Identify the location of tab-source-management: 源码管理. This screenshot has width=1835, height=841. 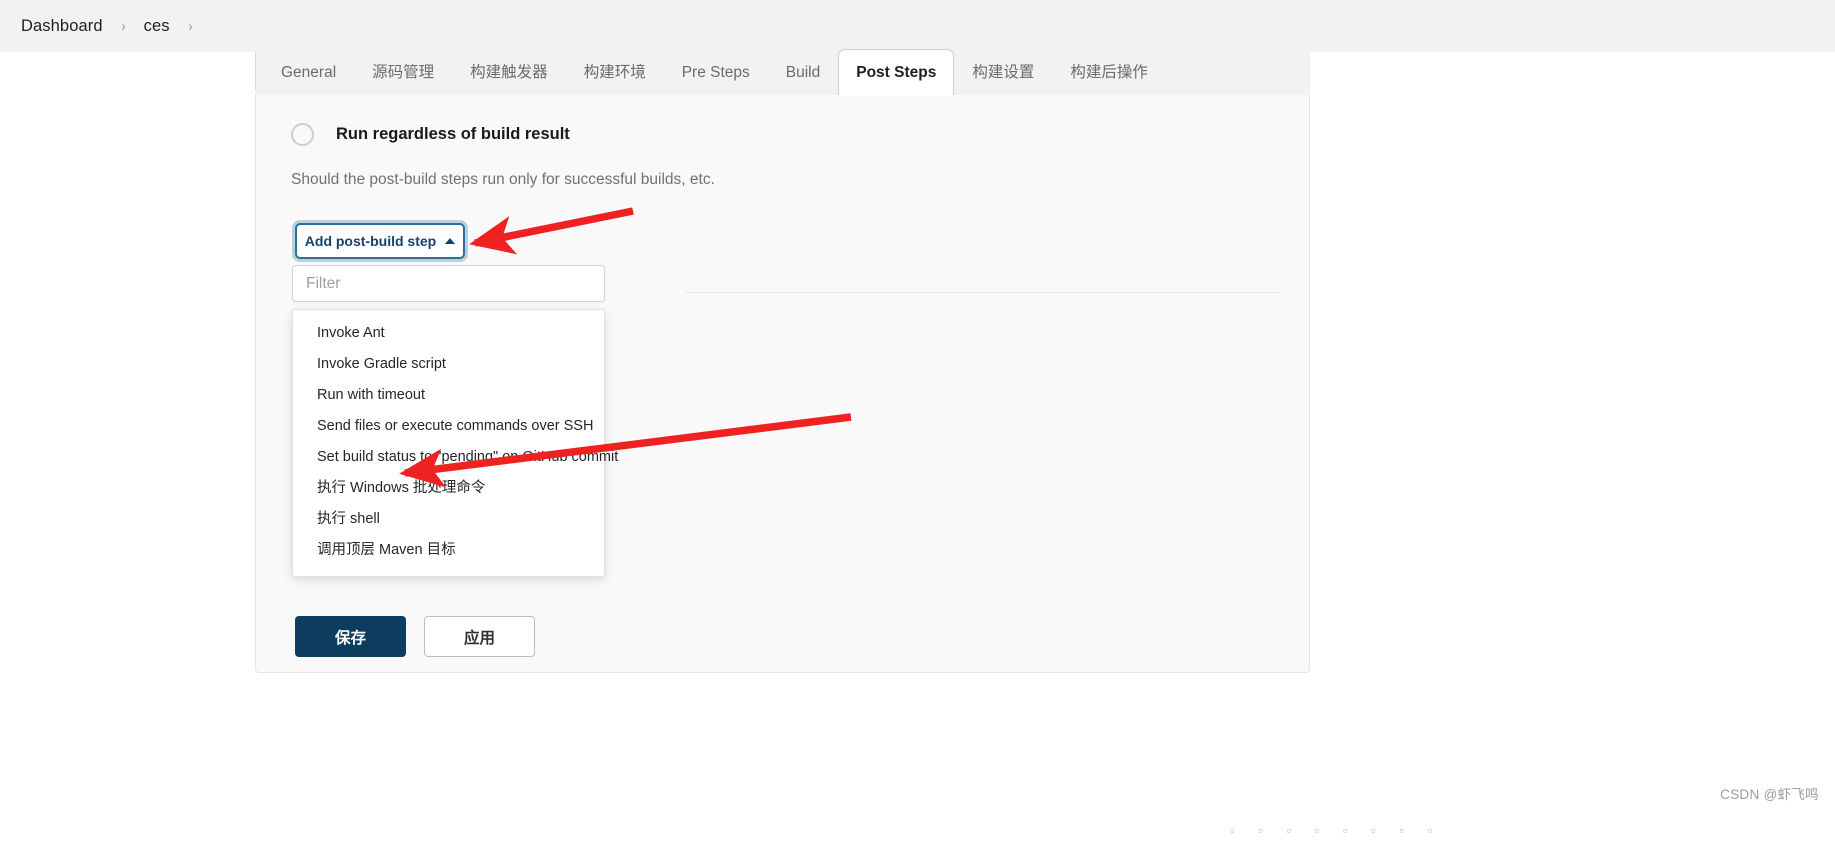
(403, 72).